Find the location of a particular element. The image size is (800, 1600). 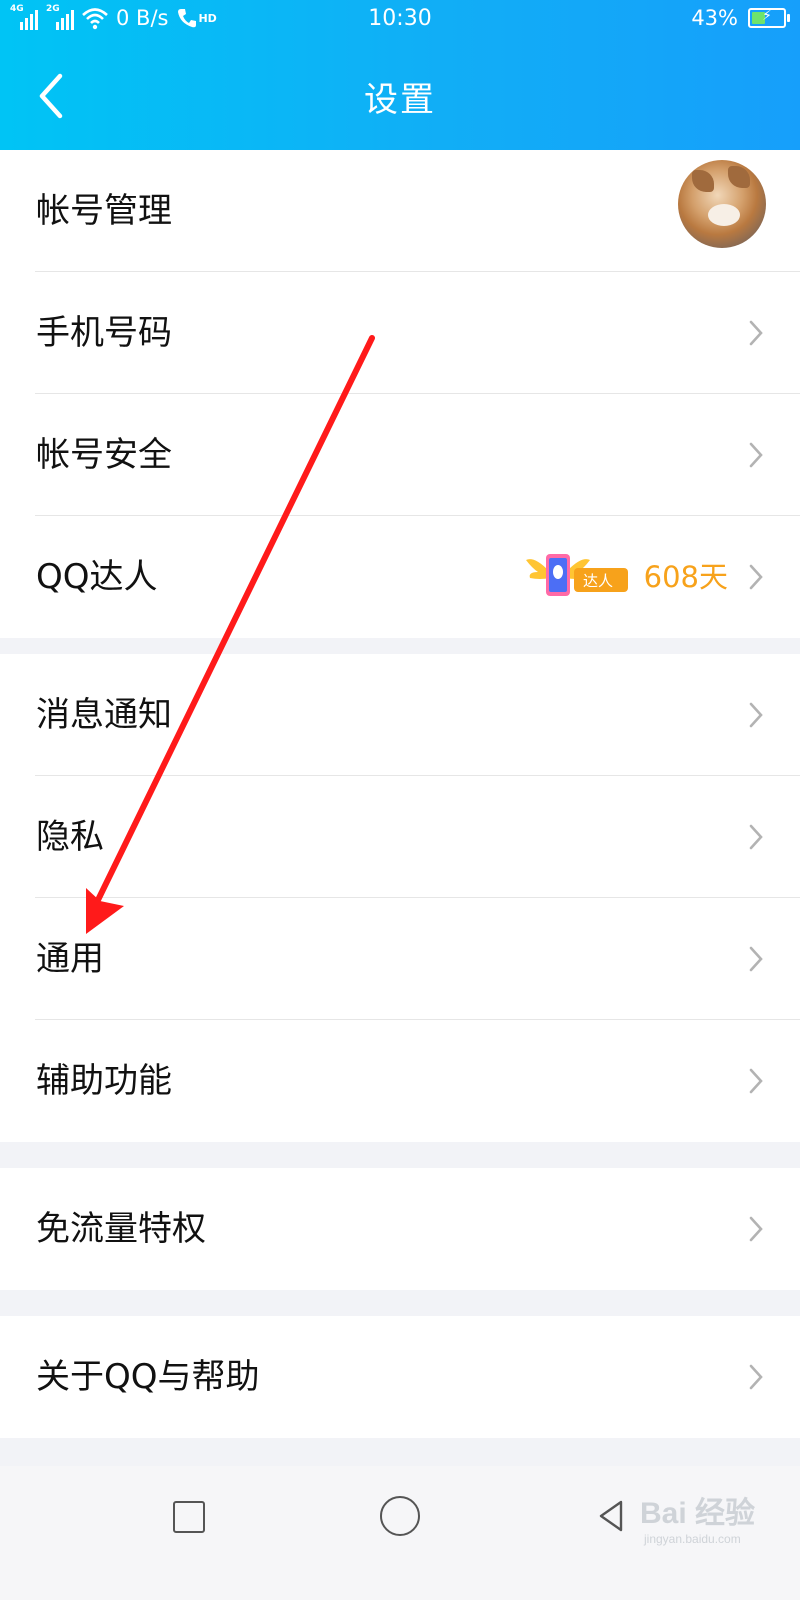

daren-badge-icon: 达人 is located at coordinates (577, 575).